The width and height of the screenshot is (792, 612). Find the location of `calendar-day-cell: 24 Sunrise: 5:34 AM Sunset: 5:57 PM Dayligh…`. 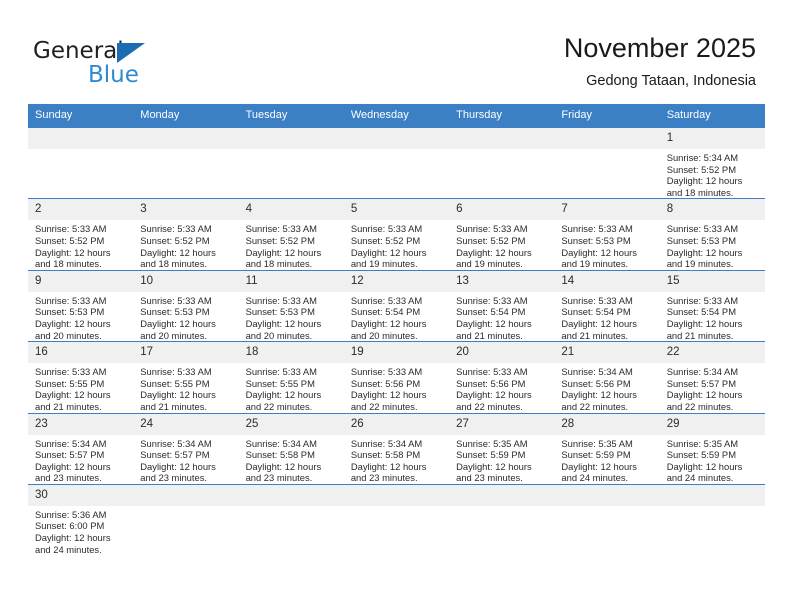

calendar-day-cell: 24 Sunrise: 5:34 AM Sunset: 5:57 PM Dayligh… is located at coordinates (186, 448).